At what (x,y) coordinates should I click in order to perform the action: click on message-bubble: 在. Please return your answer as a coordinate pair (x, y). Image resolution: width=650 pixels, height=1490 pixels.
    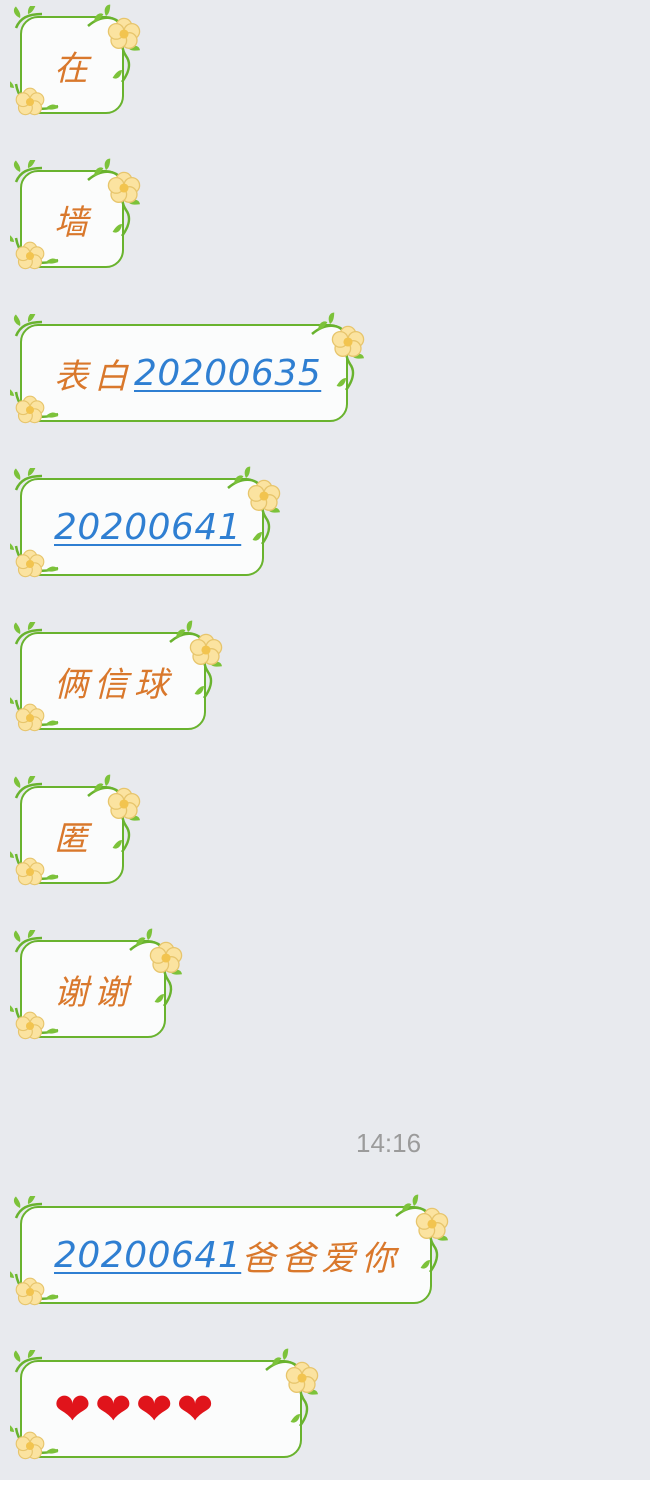
    Looking at the image, I should click on (72, 65).